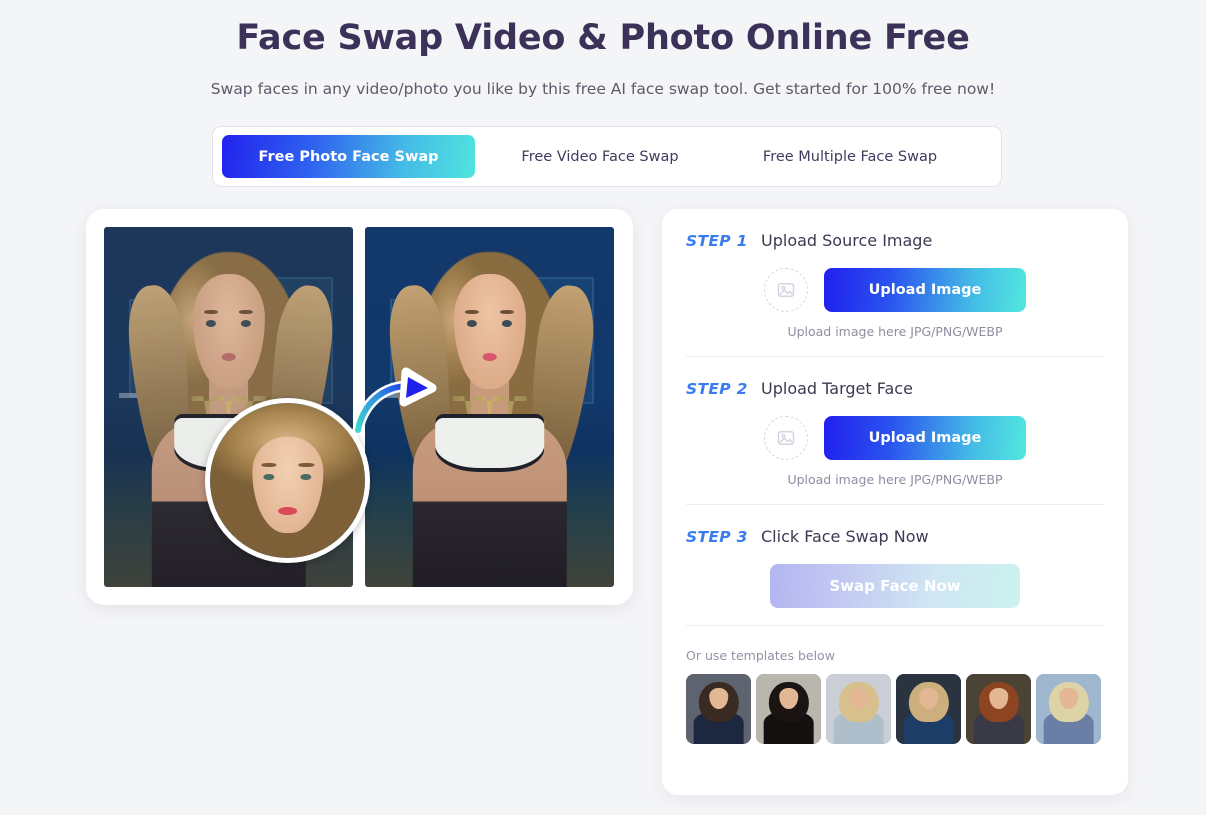 This screenshot has width=1206, height=815. Describe the element at coordinates (895, 331) in the screenshot. I see `step-1-hint: Upload image here JPG/PNG/WEBP` at that location.